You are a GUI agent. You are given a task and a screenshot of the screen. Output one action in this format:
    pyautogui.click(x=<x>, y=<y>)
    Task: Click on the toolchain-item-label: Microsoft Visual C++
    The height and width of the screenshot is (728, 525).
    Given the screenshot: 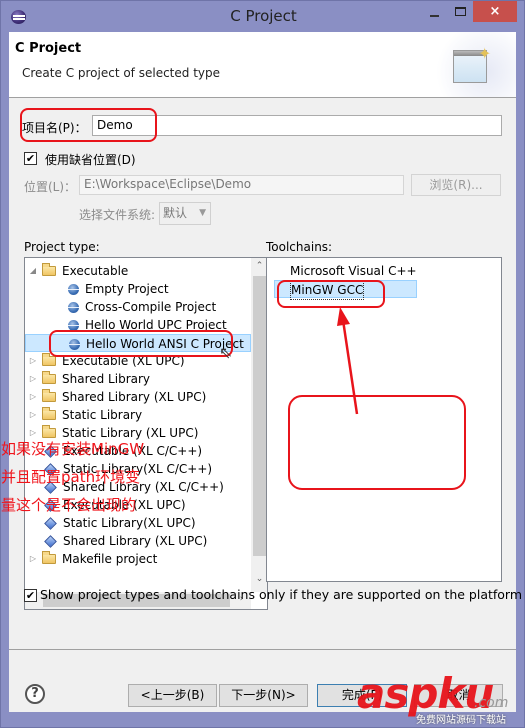 What is the action you would take?
    pyautogui.click(x=353, y=271)
    